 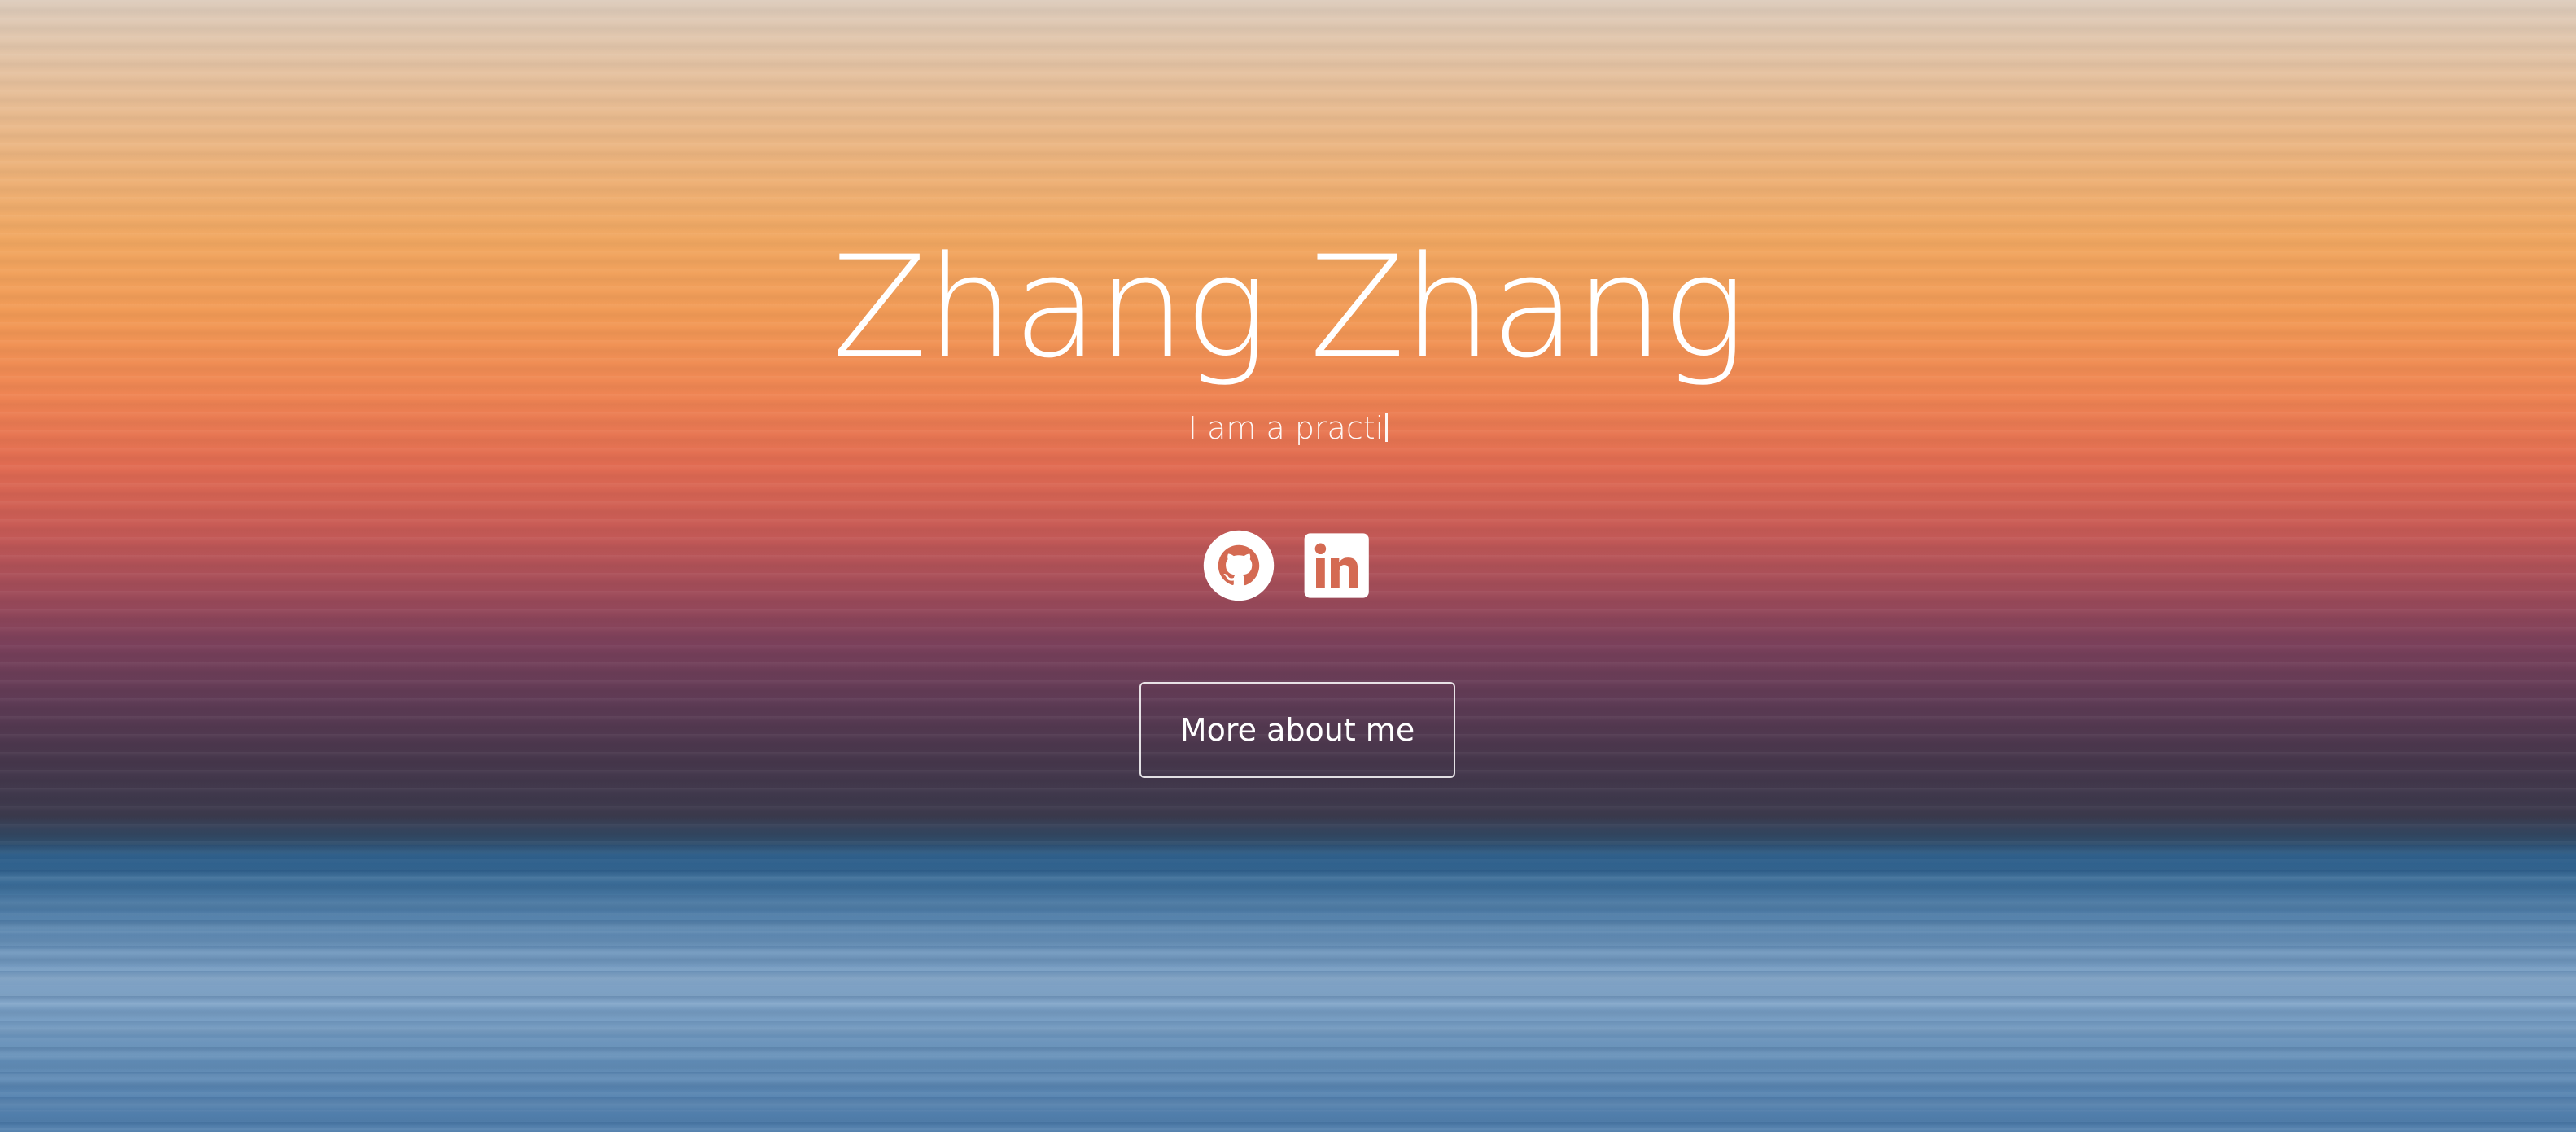 I want to click on typing-cursor, so click(x=1387, y=428).